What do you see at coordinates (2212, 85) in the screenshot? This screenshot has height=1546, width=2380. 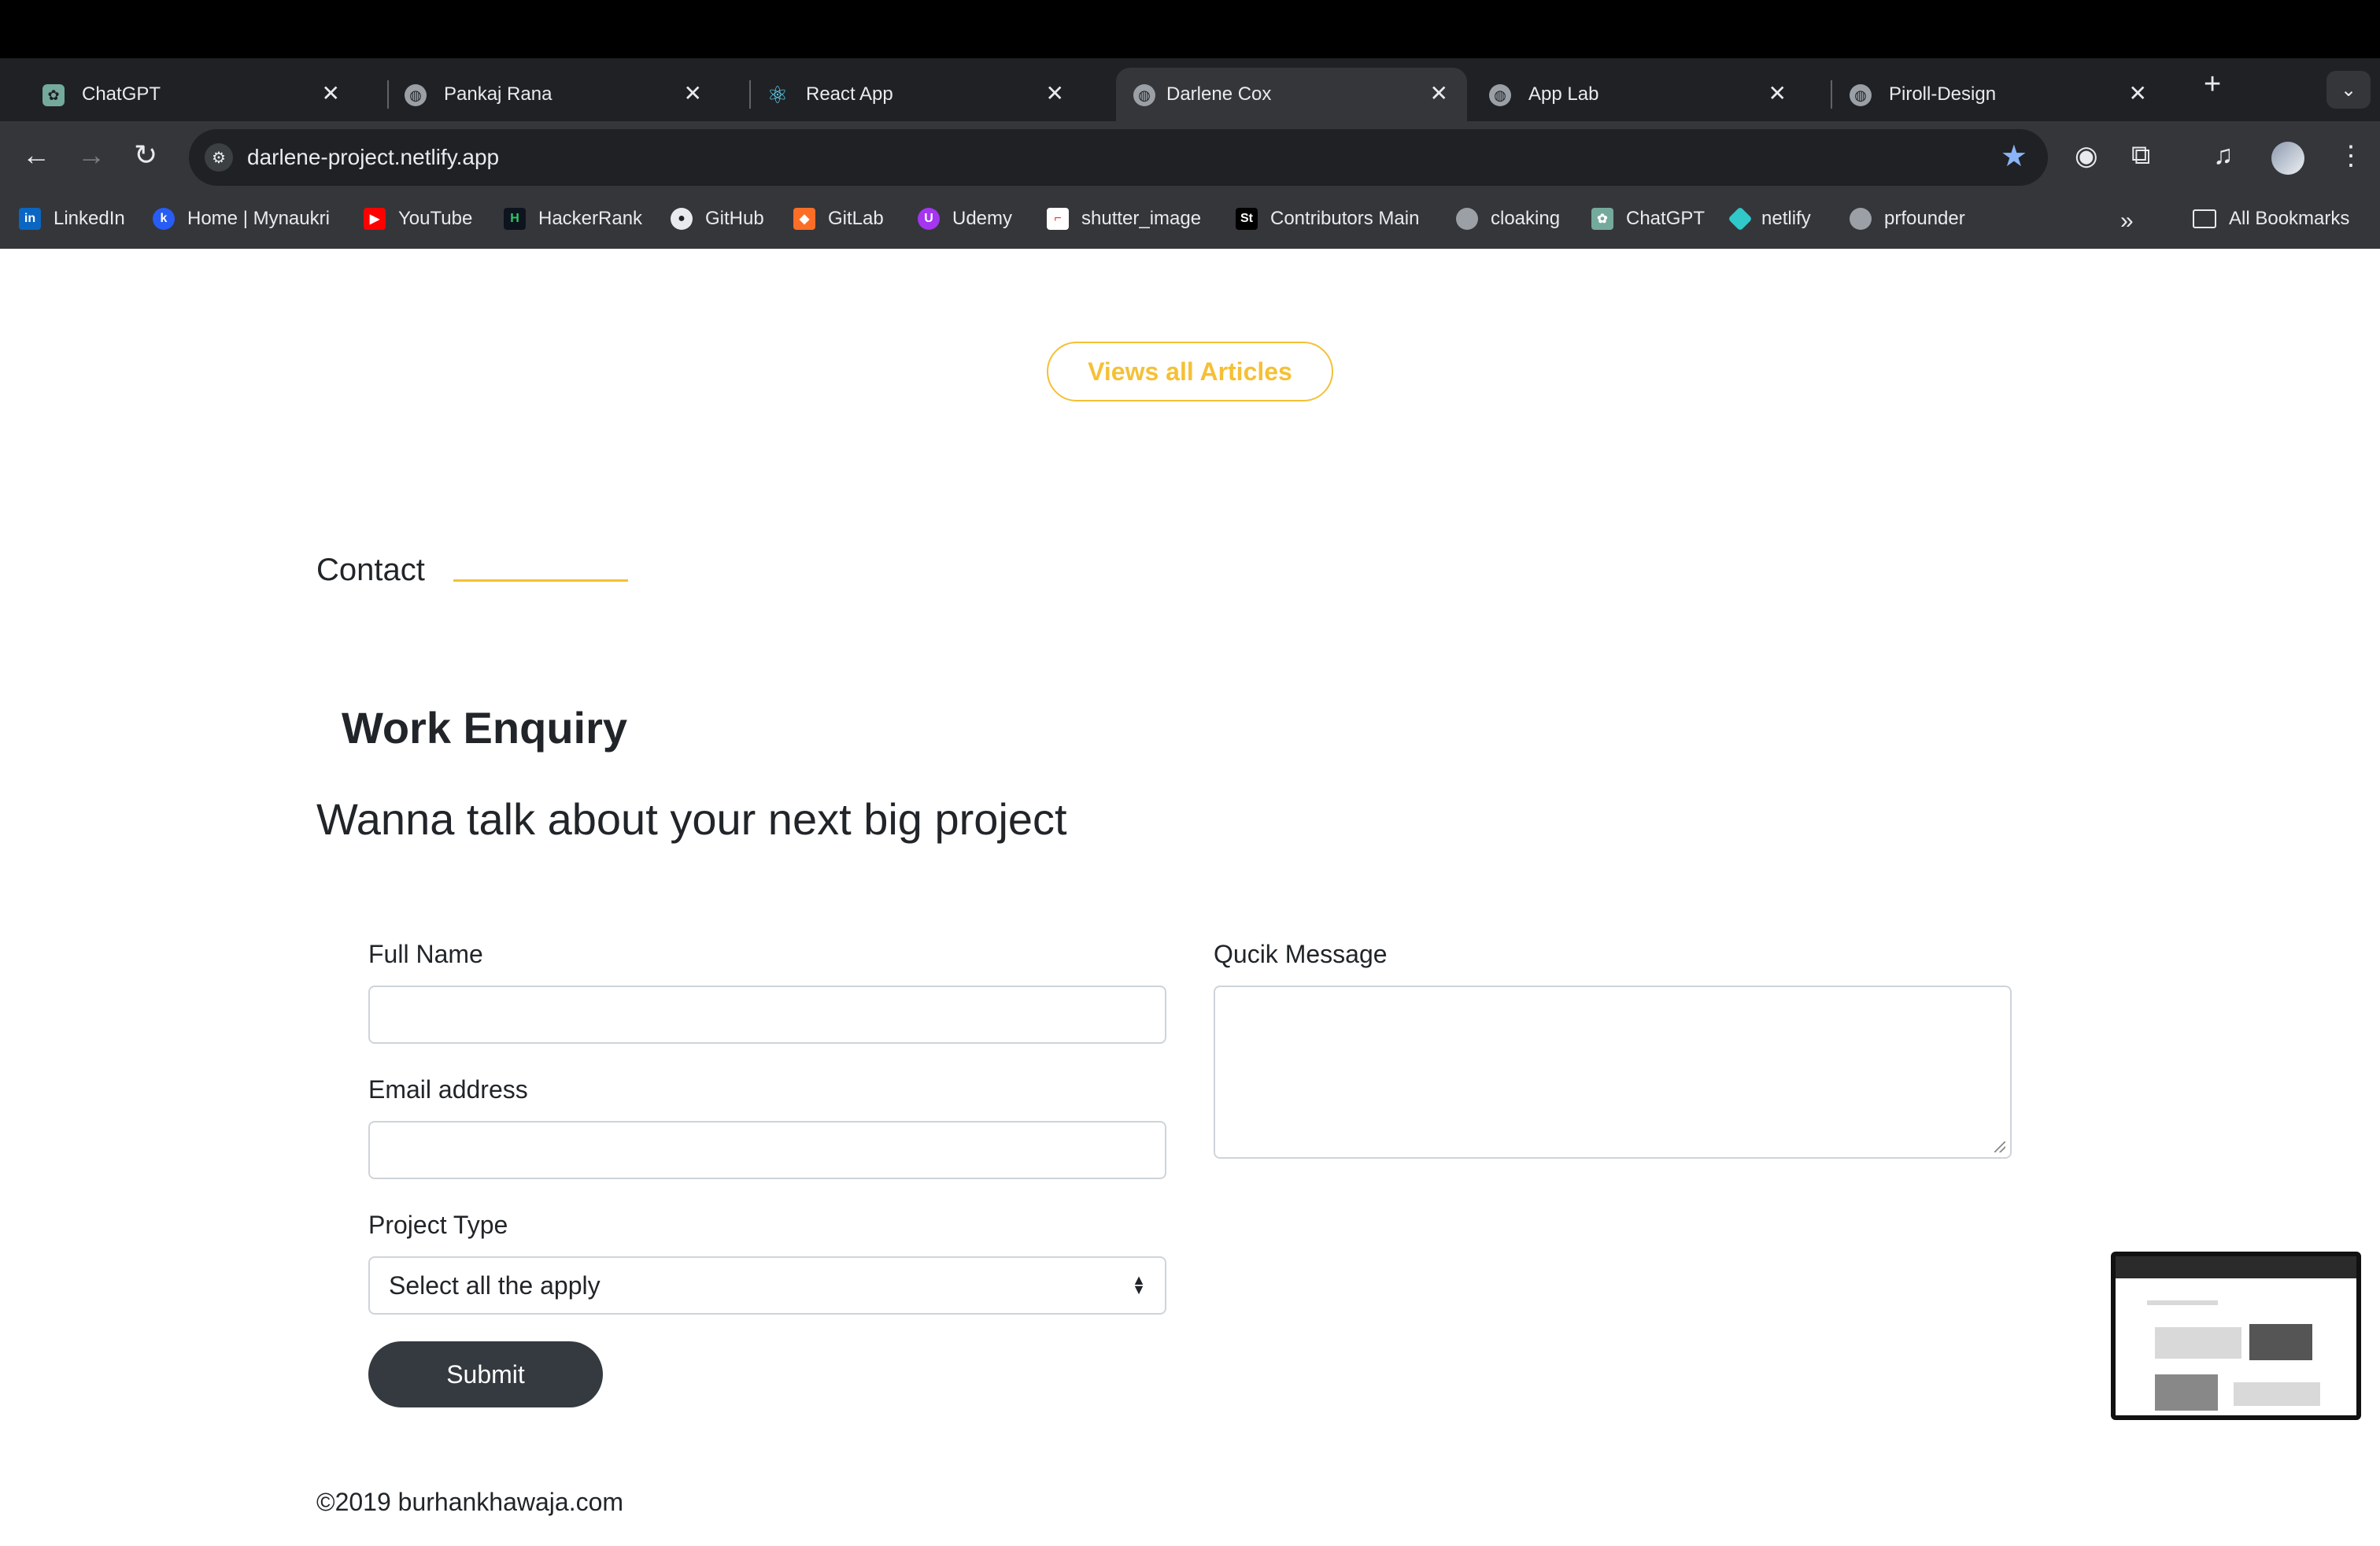 I see `new-tab-button: +` at bounding box center [2212, 85].